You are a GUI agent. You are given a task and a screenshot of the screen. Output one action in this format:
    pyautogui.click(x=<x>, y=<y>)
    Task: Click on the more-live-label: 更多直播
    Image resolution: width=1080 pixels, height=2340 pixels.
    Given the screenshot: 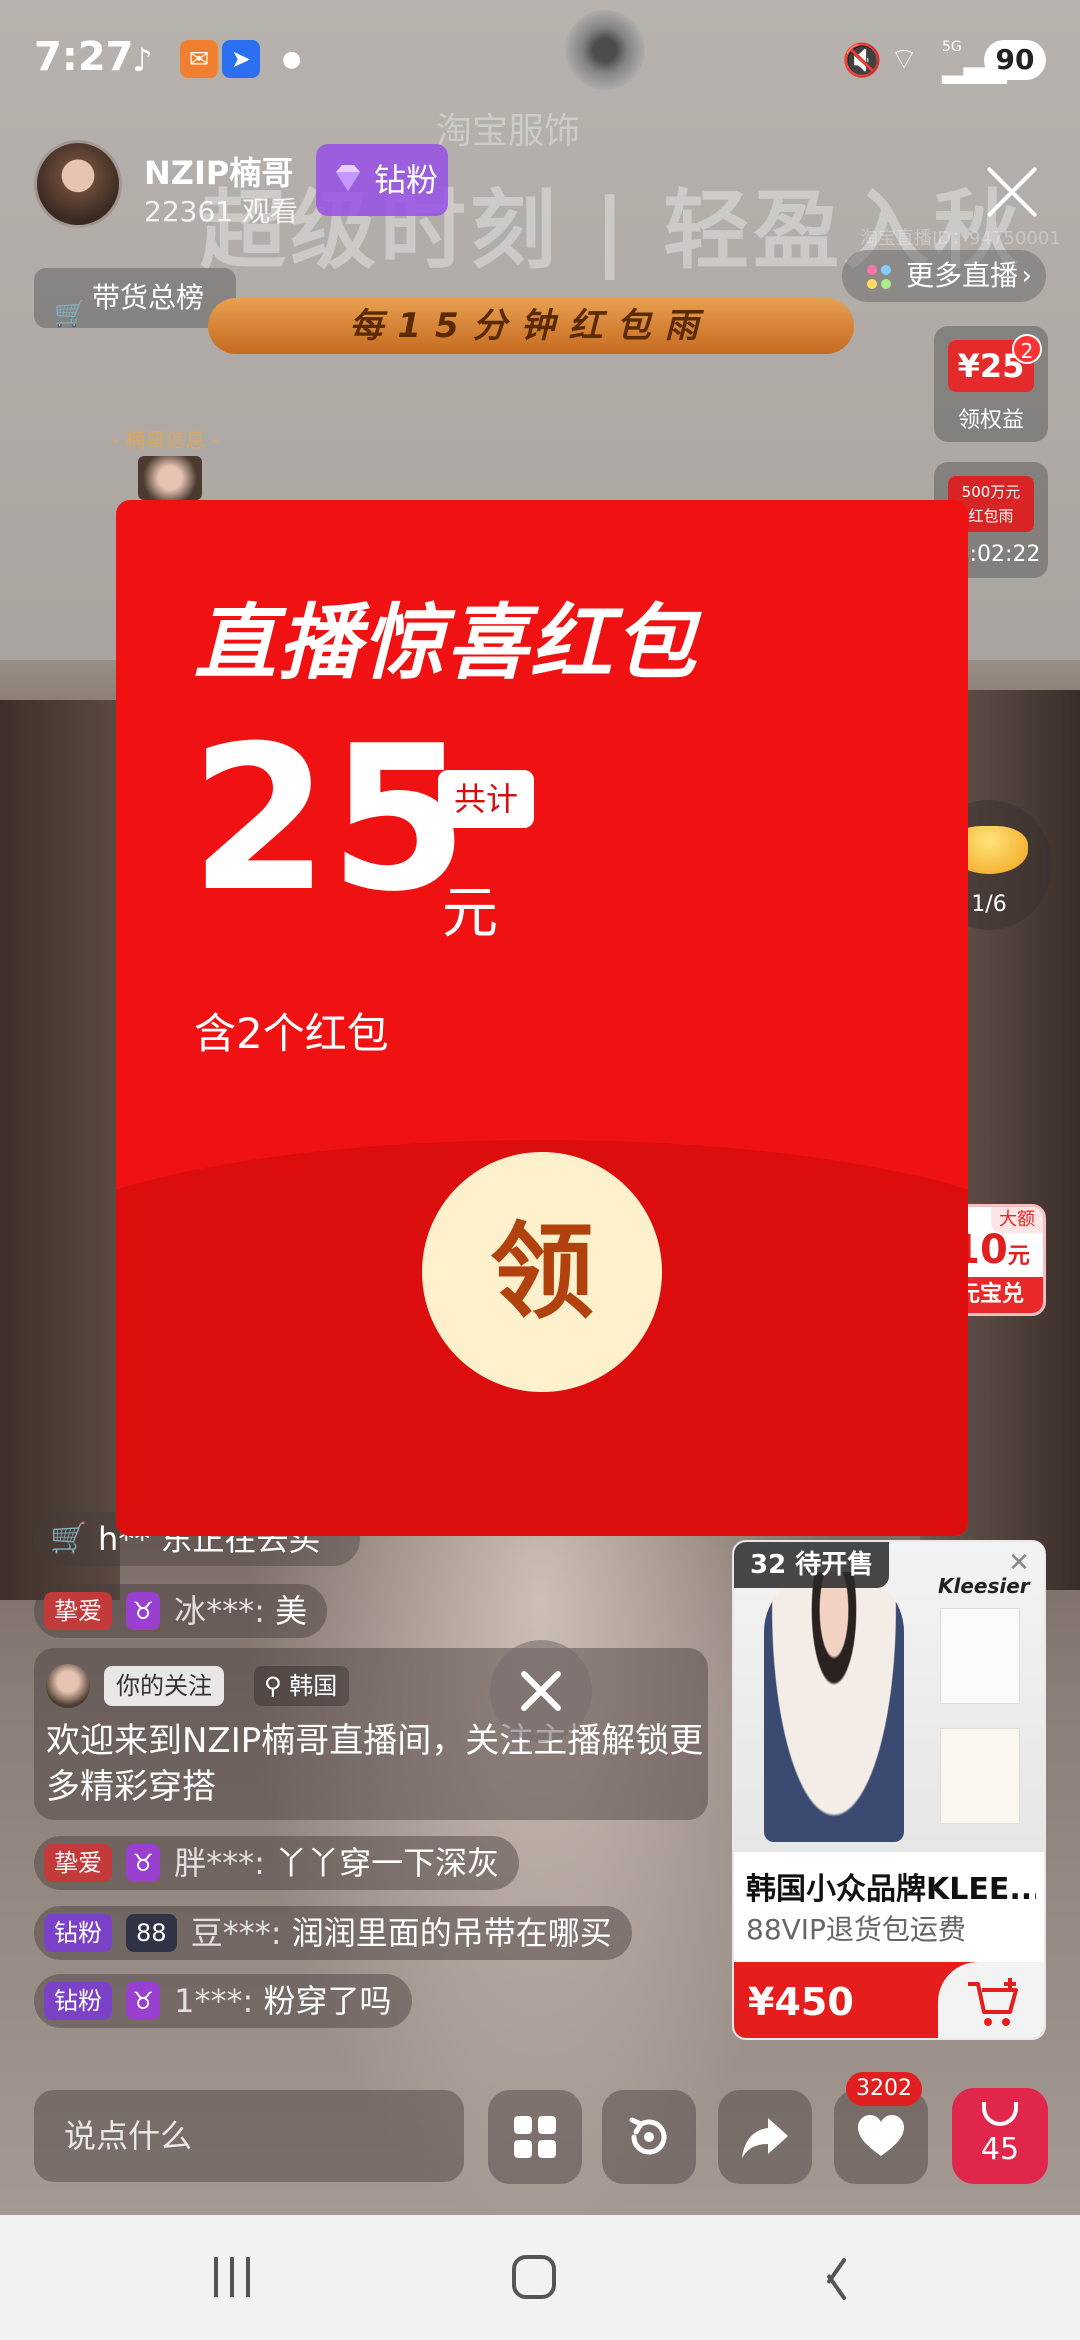 What is the action you would take?
    pyautogui.click(x=962, y=275)
    